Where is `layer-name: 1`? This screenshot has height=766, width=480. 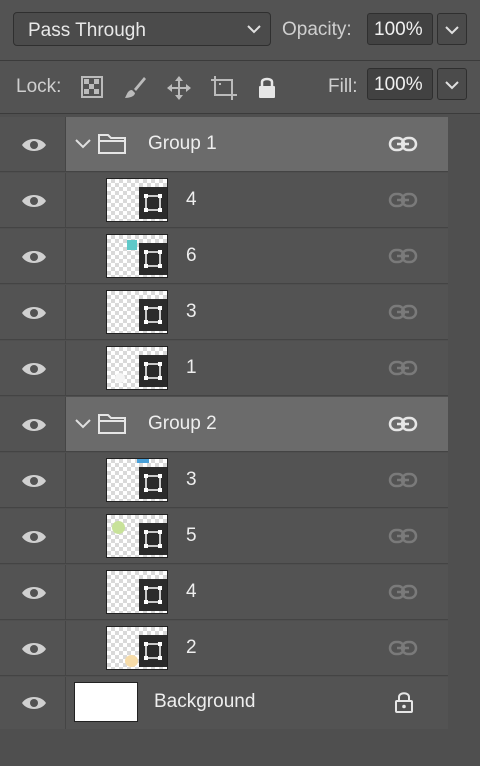
layer-name: 1 is located at coordinates (191, 367).